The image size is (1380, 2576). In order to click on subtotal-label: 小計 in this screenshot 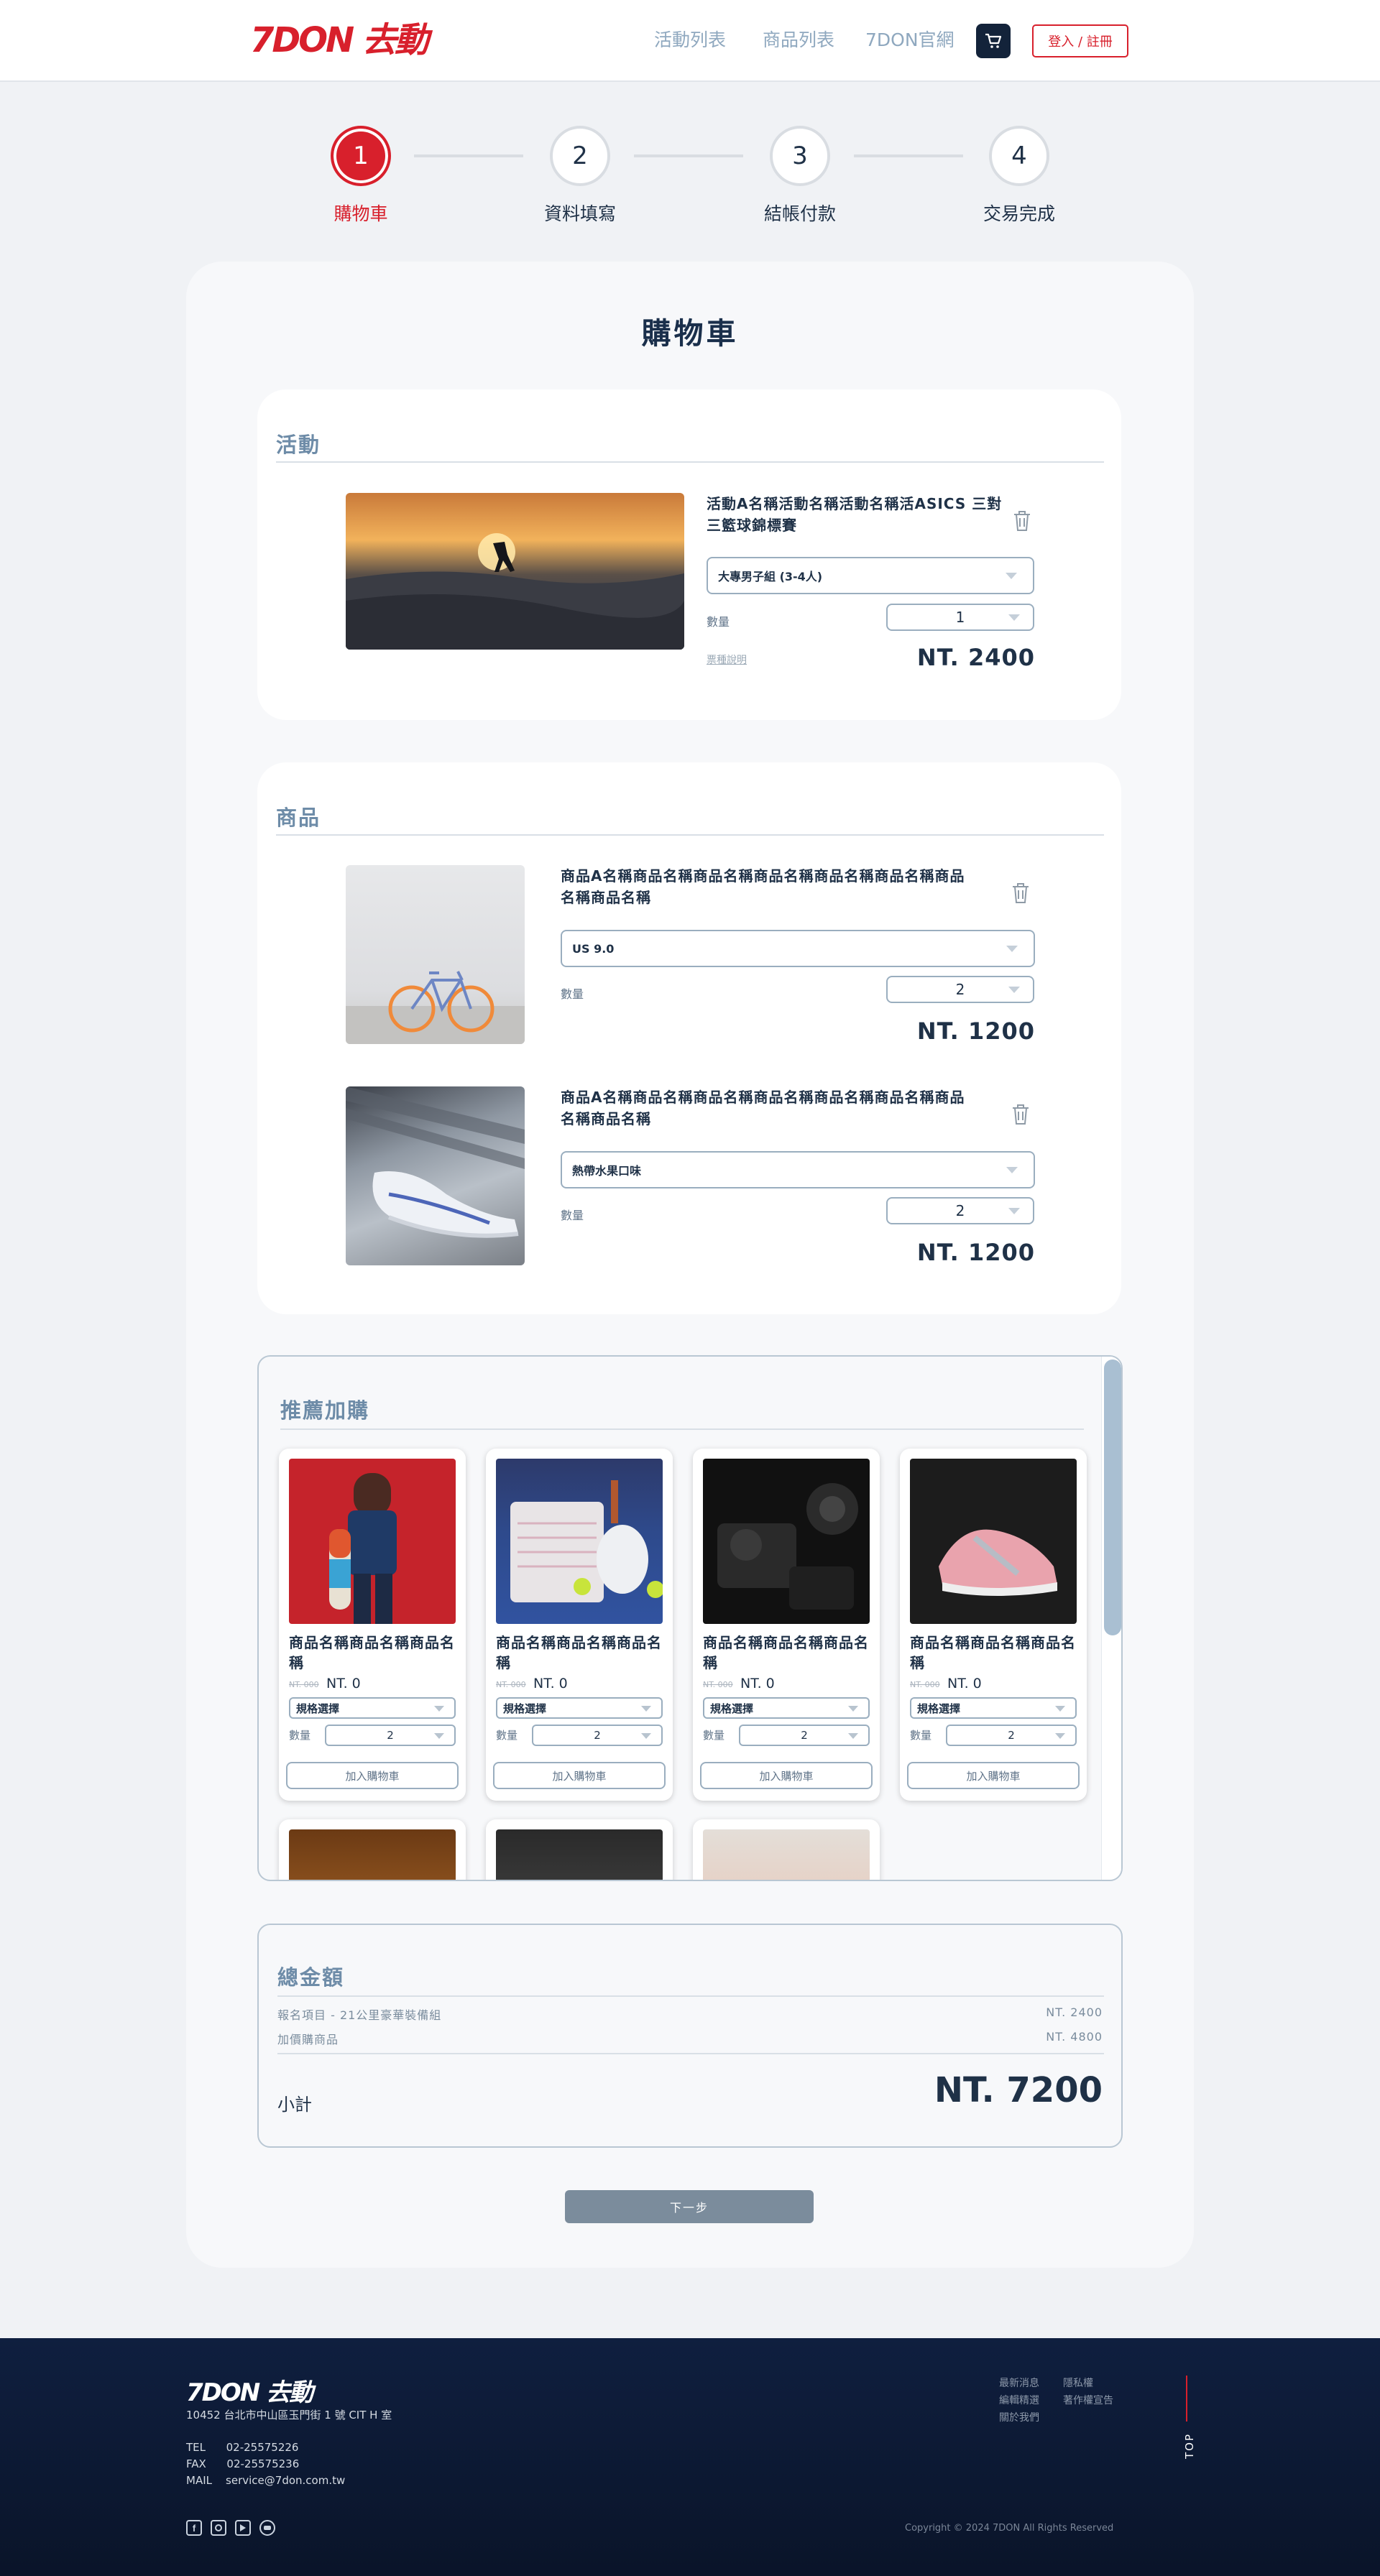, I will do `click(294, 2105)`.